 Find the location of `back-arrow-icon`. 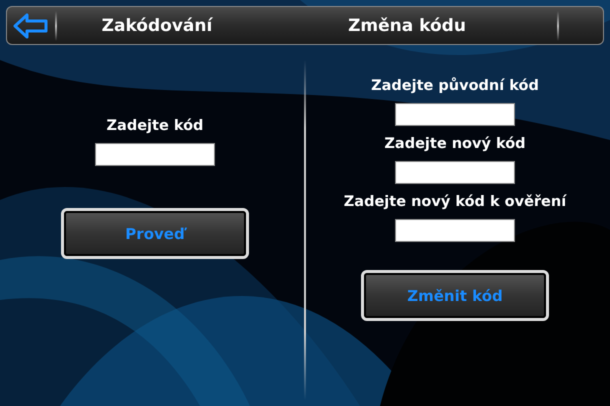

back-arrow-icon is located at coordinates (31, 26).